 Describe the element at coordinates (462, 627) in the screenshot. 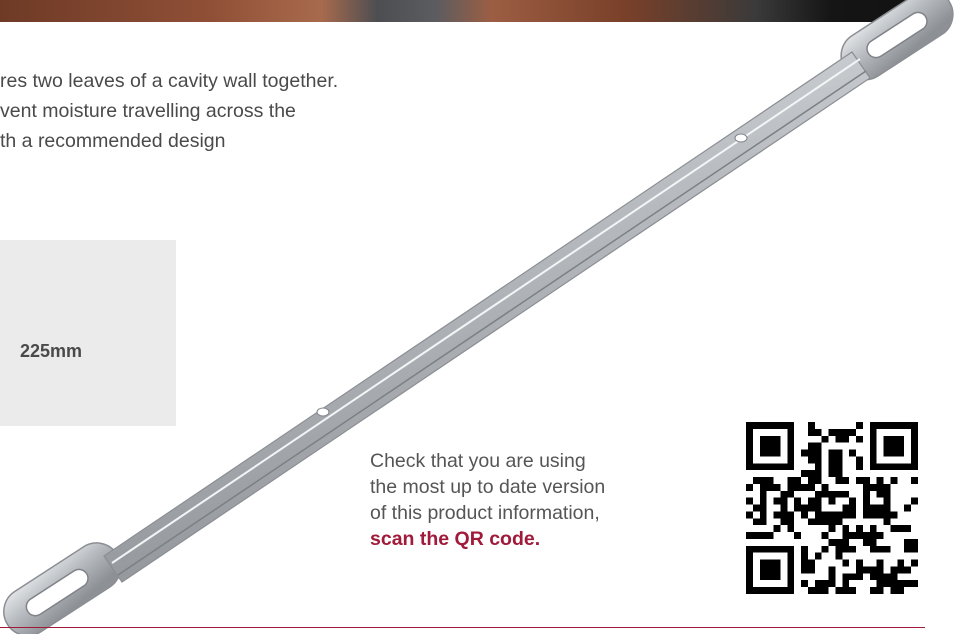

I see `footer-divider` at that location.